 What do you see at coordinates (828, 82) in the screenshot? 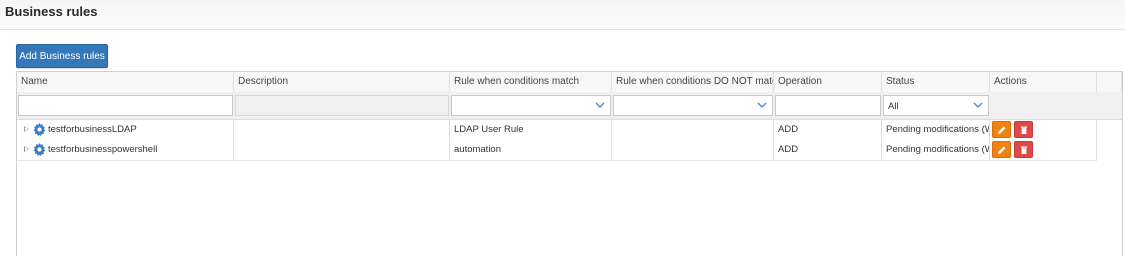
I see `column-header-operation: Operation` at bounding box center [828, 82].